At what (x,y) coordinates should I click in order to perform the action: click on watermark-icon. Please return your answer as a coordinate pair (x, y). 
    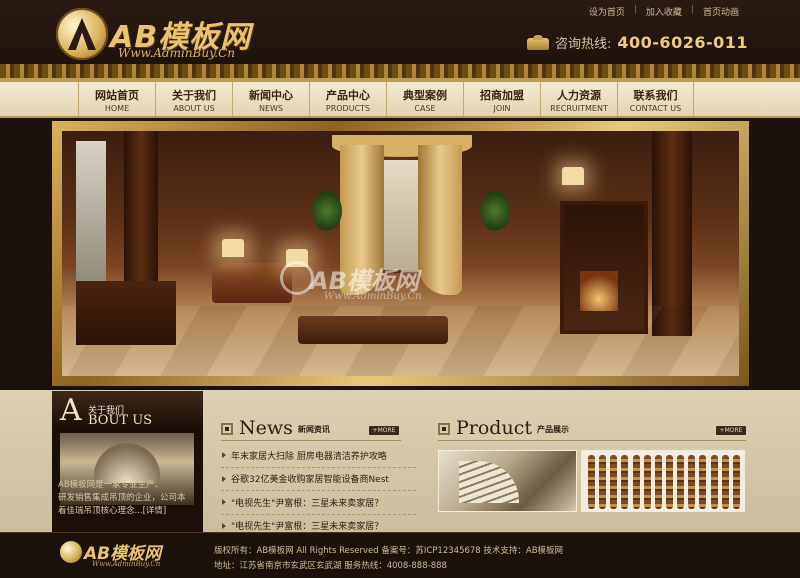
    Looking at the image, I should click on (297, 278).